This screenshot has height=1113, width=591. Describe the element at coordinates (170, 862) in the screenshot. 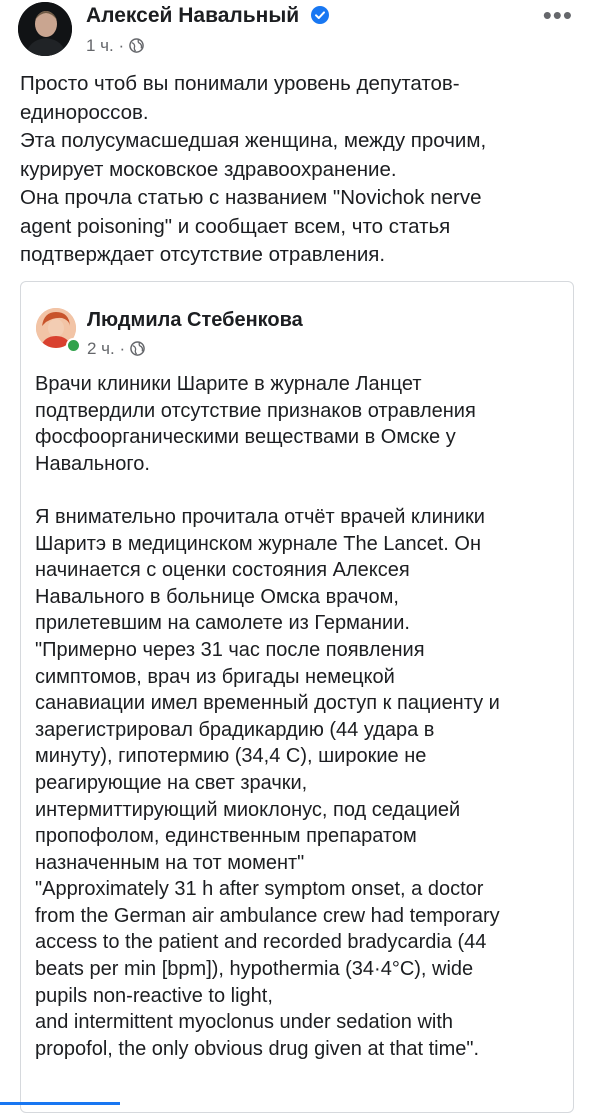

I see `shared-post-text-line: назначенным на тот момент"` at that location.